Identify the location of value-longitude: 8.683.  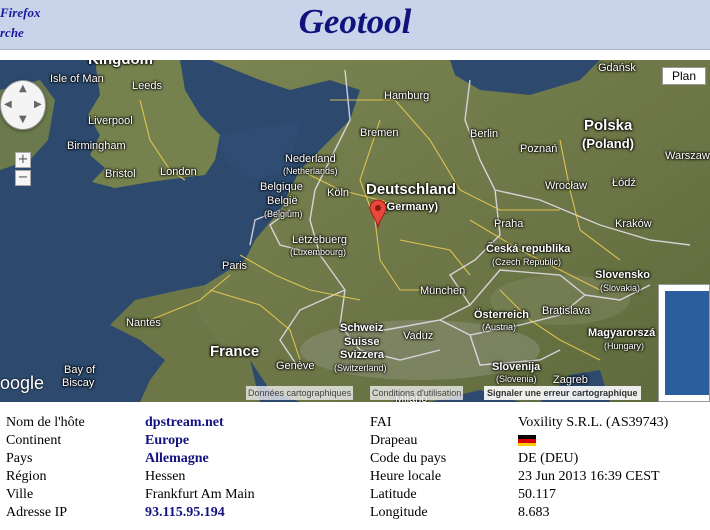
(534, 512).